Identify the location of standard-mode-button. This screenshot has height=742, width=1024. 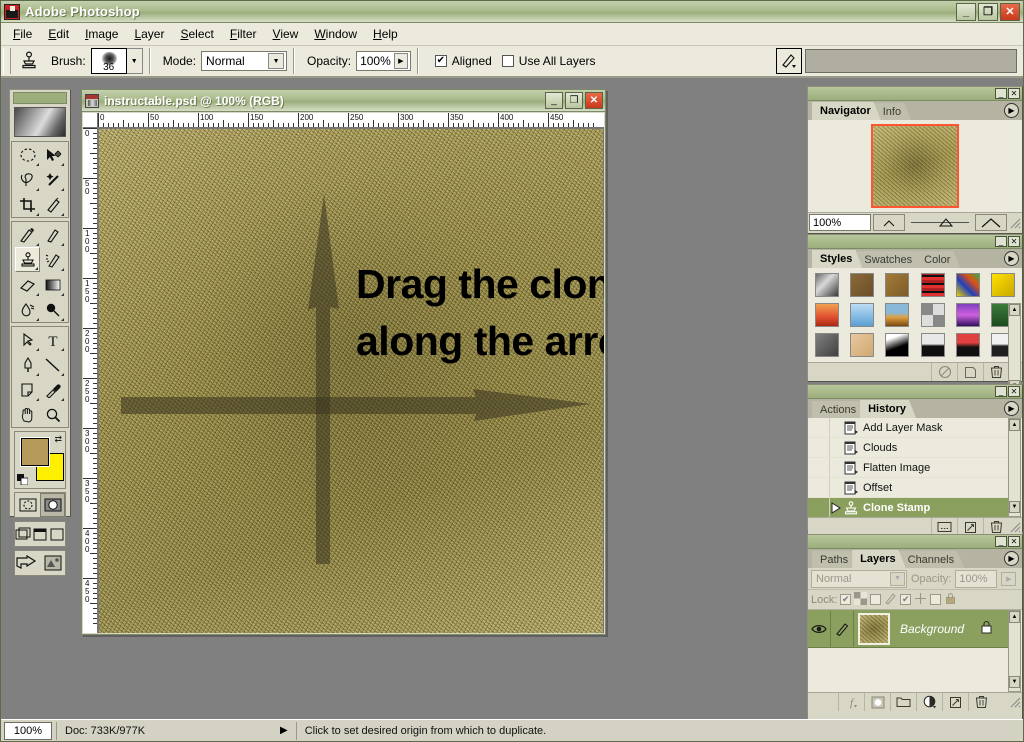
(27, 505).